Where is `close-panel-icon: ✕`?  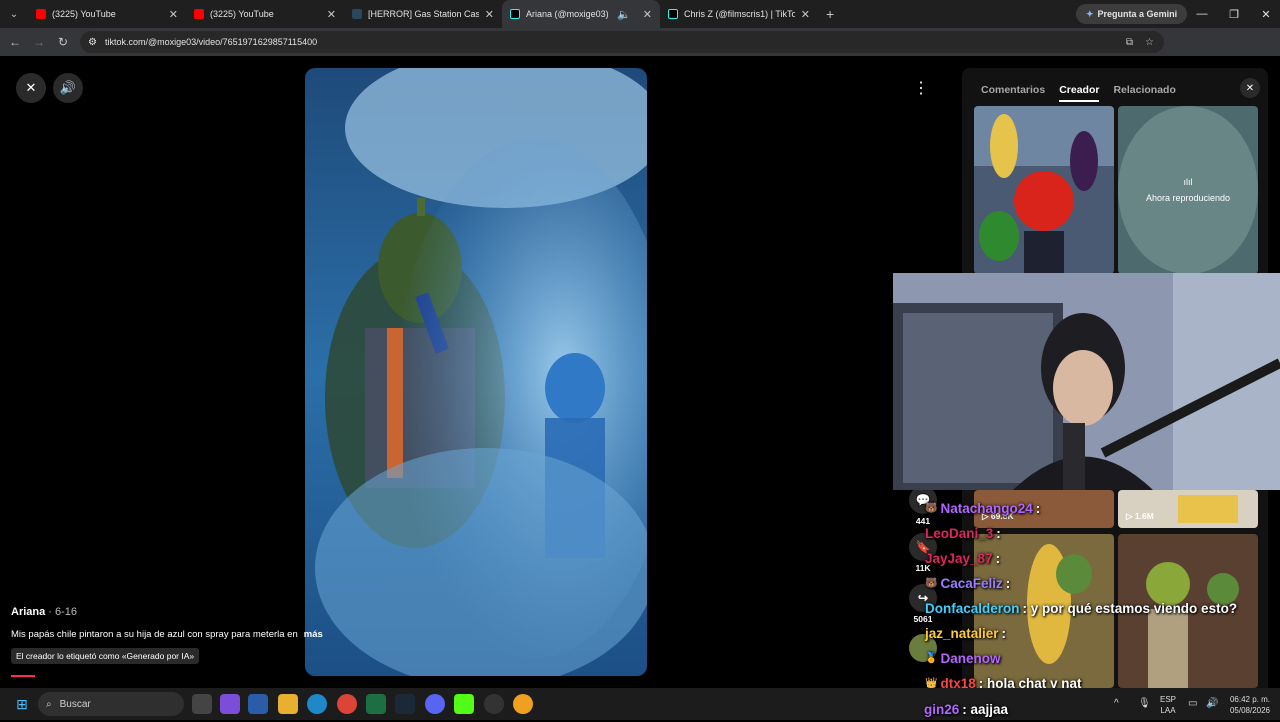 close-panel-icon: ✕ is located at coordinates (1250, 88).